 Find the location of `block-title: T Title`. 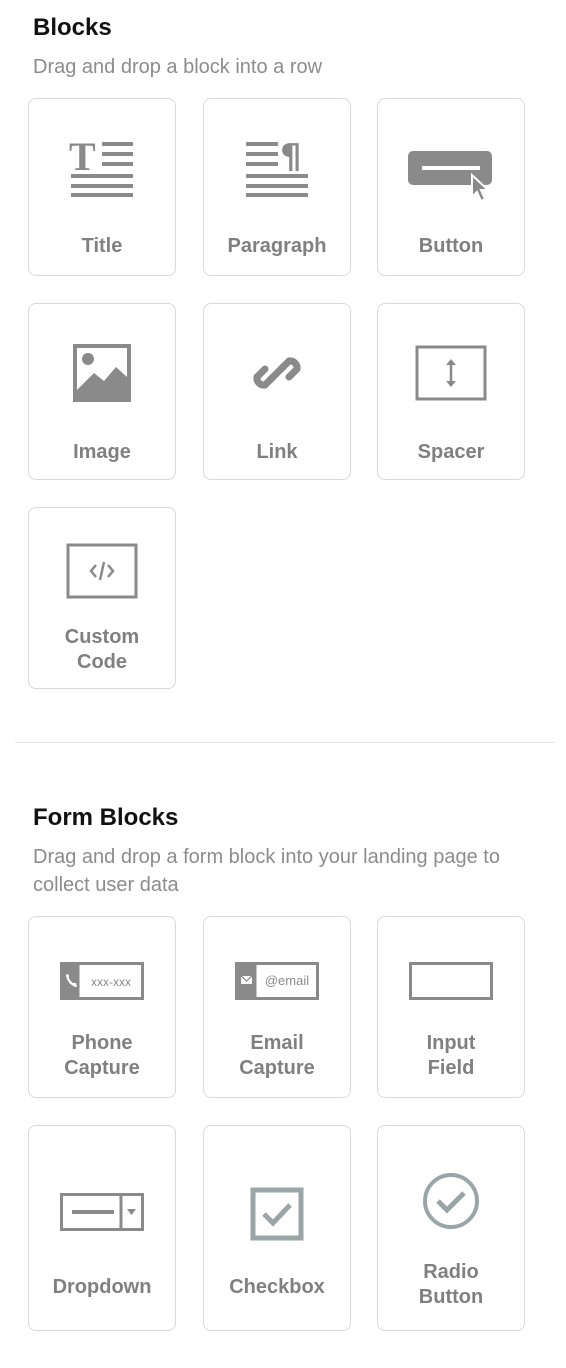

block-title: T Title is located at coordinates (102, 187).